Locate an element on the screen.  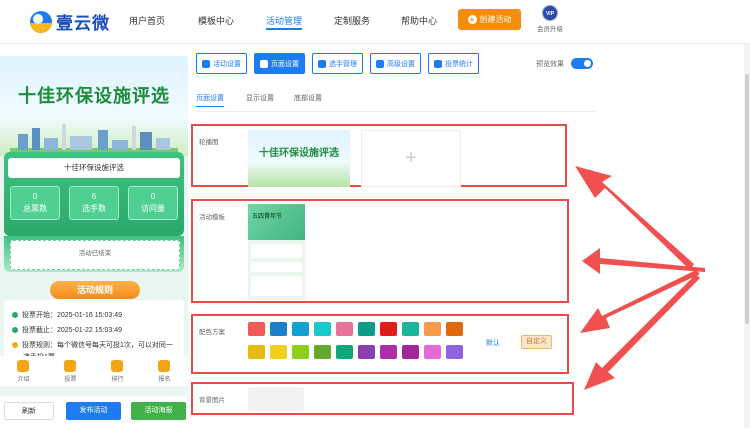
tab-label: 报名 is located at coordinates (164, 380).